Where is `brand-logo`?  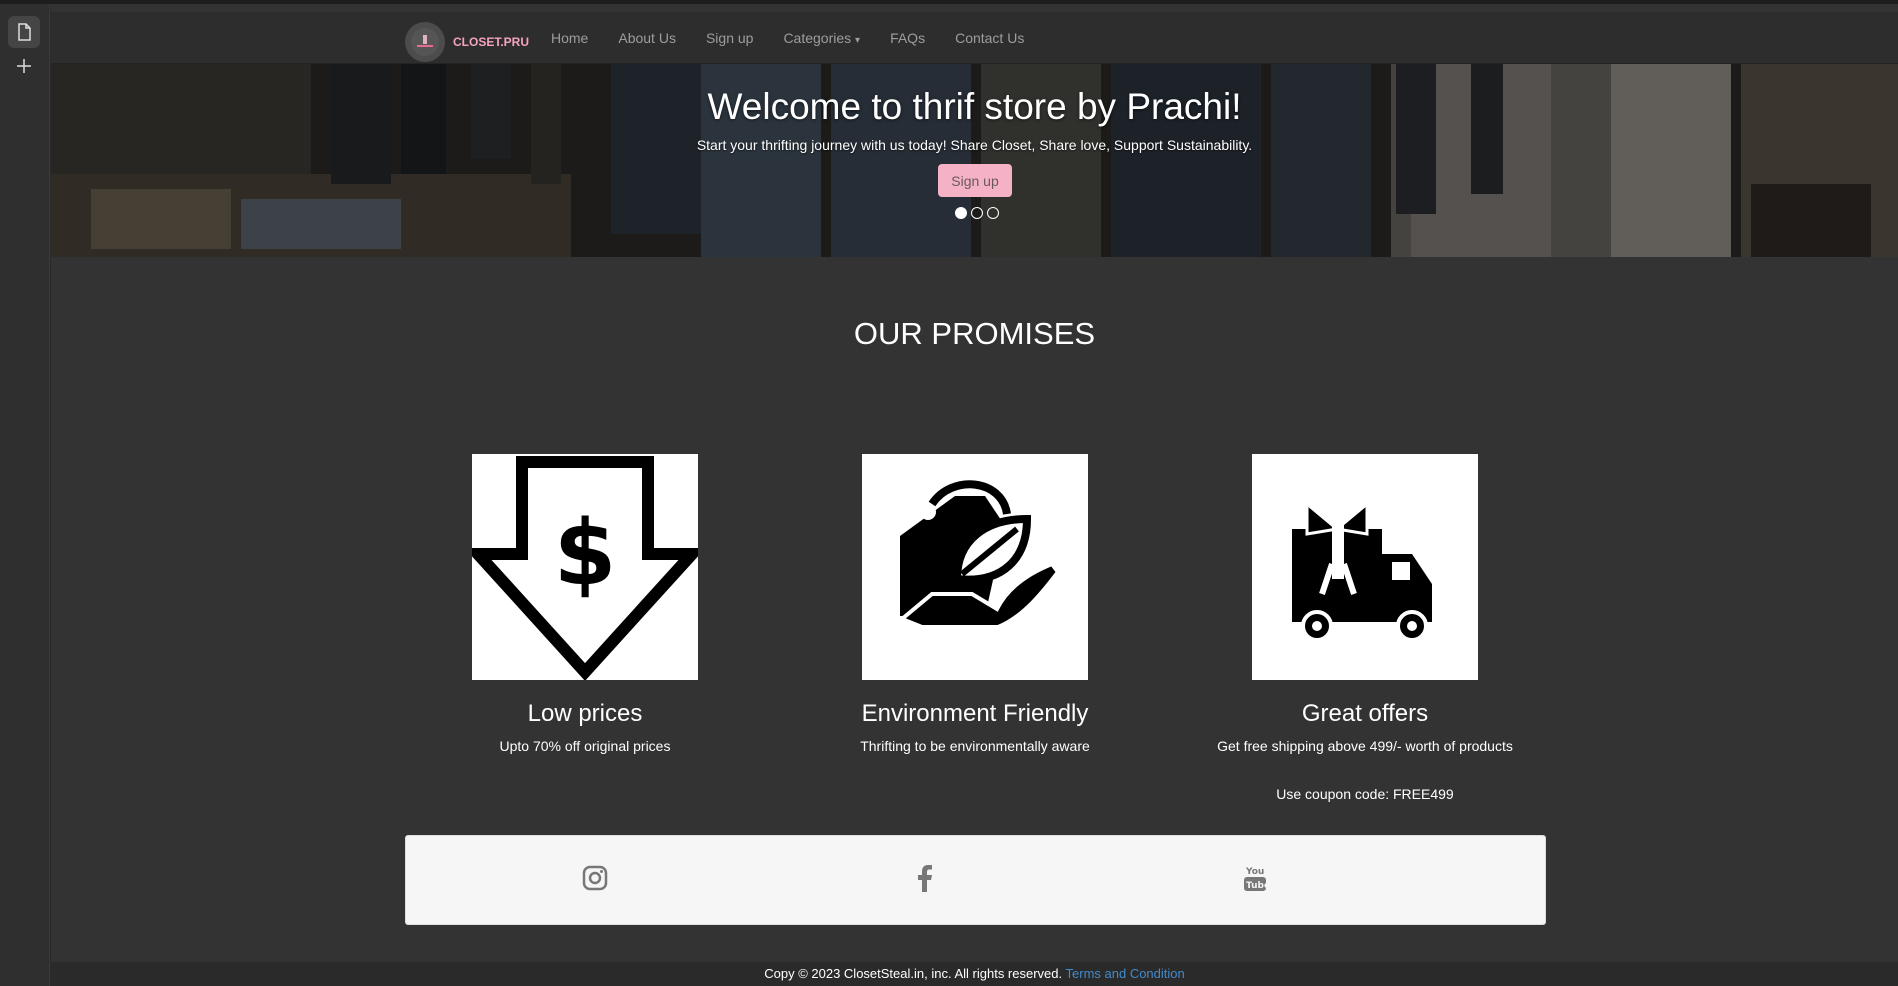 brand-logo is located at coordinates (425, 42).